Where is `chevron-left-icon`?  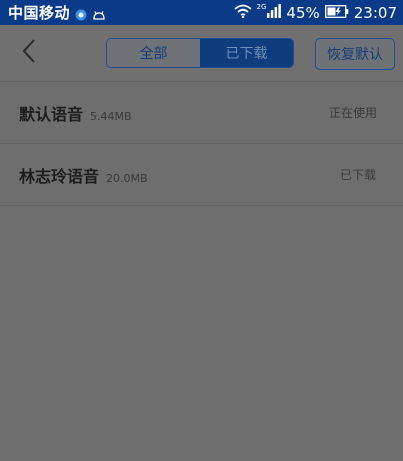
chevron-left-icon is located at coordinates (29, 53).